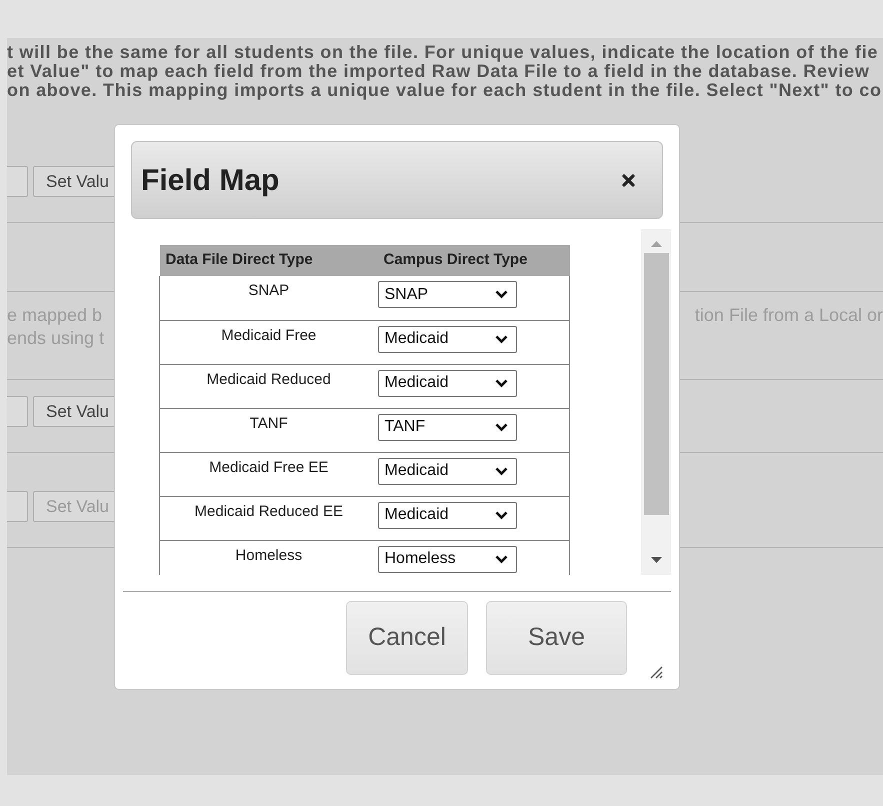 This screenshot has height=806, width=883. What do you see at coordinates (447, 427) in the screenshot?
I see `type-select: TANF` at bounding box center [447, 427].